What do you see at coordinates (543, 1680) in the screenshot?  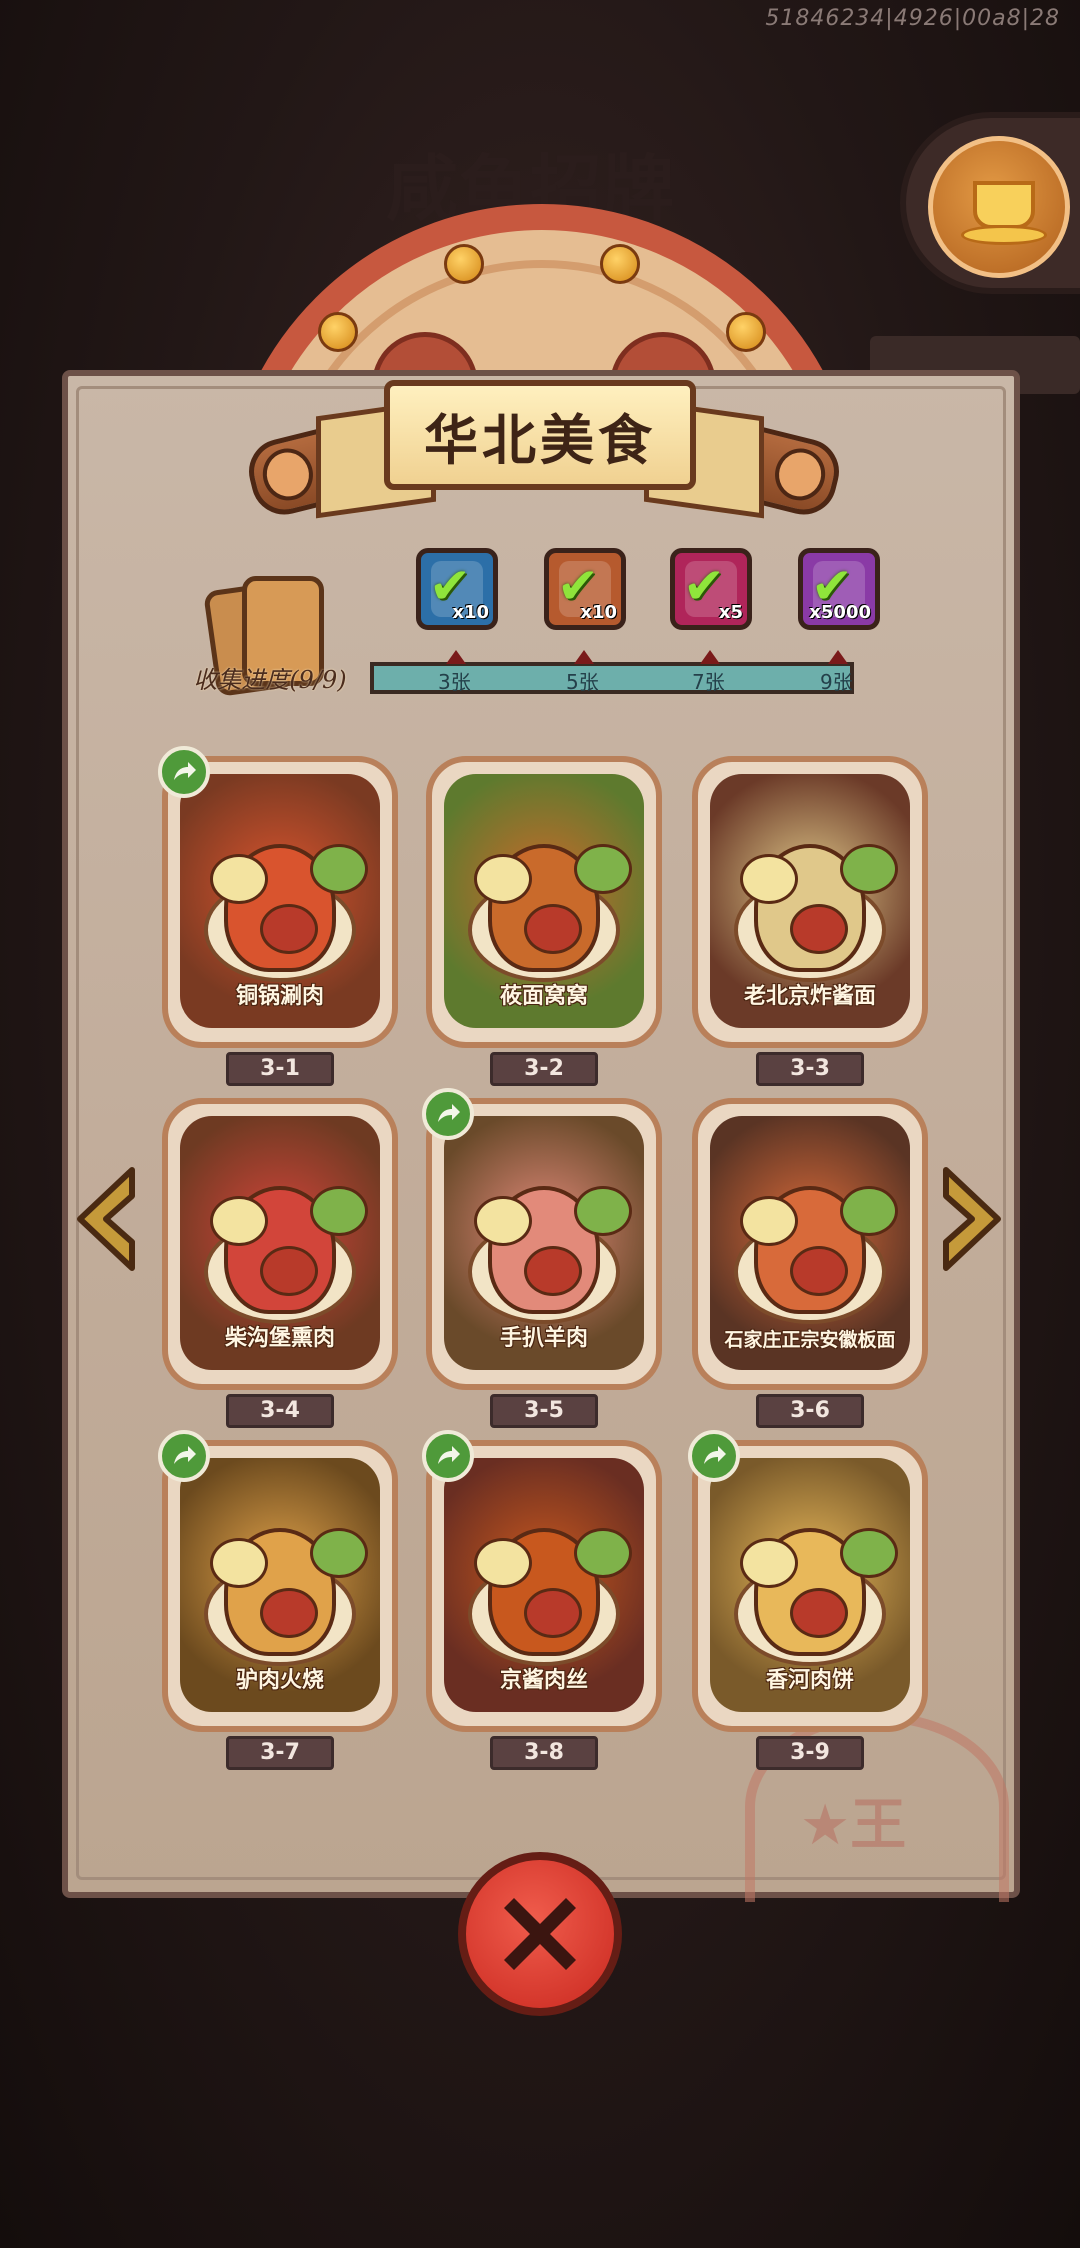 I see `dish-name: 京酱肉丝` at bounding box center [543, 1680].